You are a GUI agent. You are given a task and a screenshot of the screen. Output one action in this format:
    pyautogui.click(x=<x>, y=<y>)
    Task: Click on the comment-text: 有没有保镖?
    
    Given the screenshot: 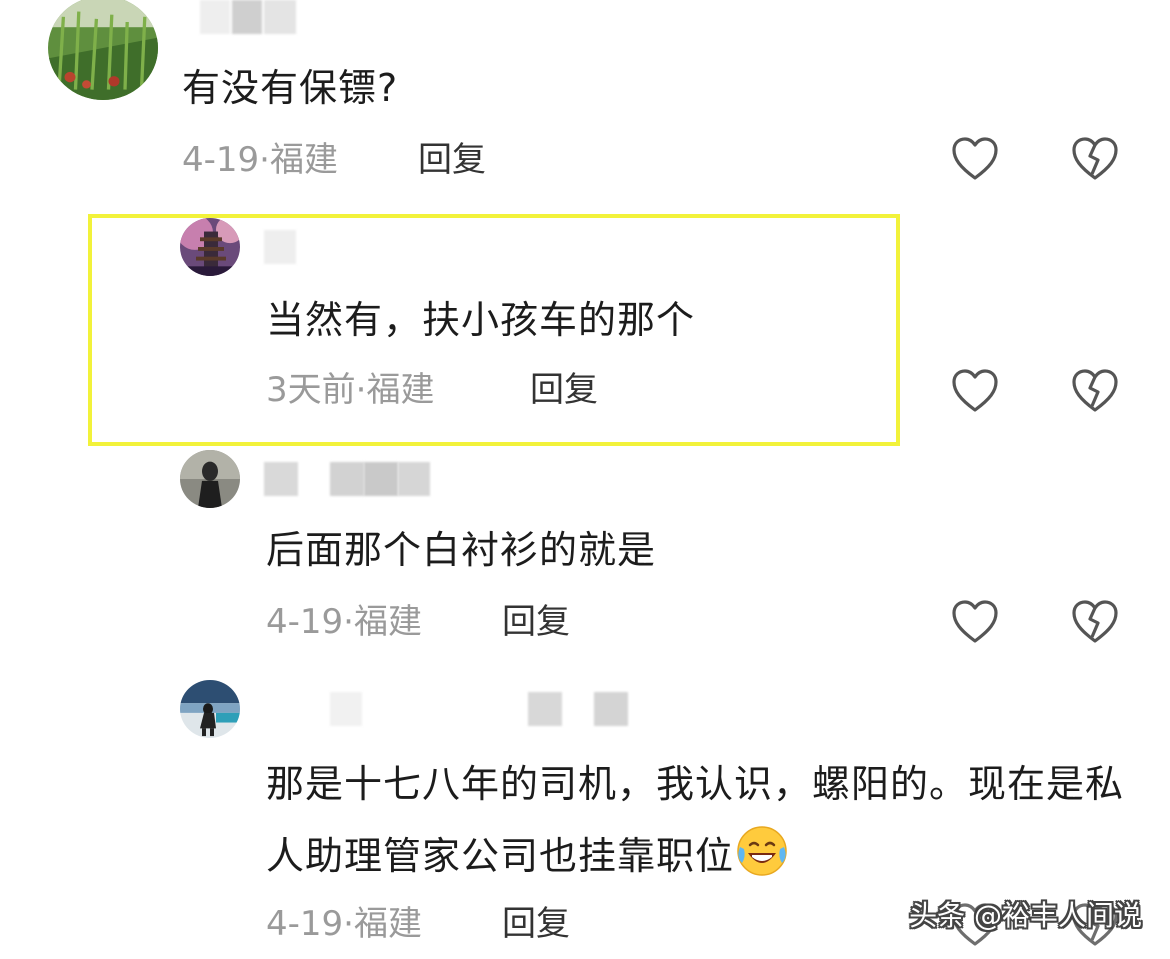 What is the action you would take?
    pyautogui.click(x=290, y=88)
    